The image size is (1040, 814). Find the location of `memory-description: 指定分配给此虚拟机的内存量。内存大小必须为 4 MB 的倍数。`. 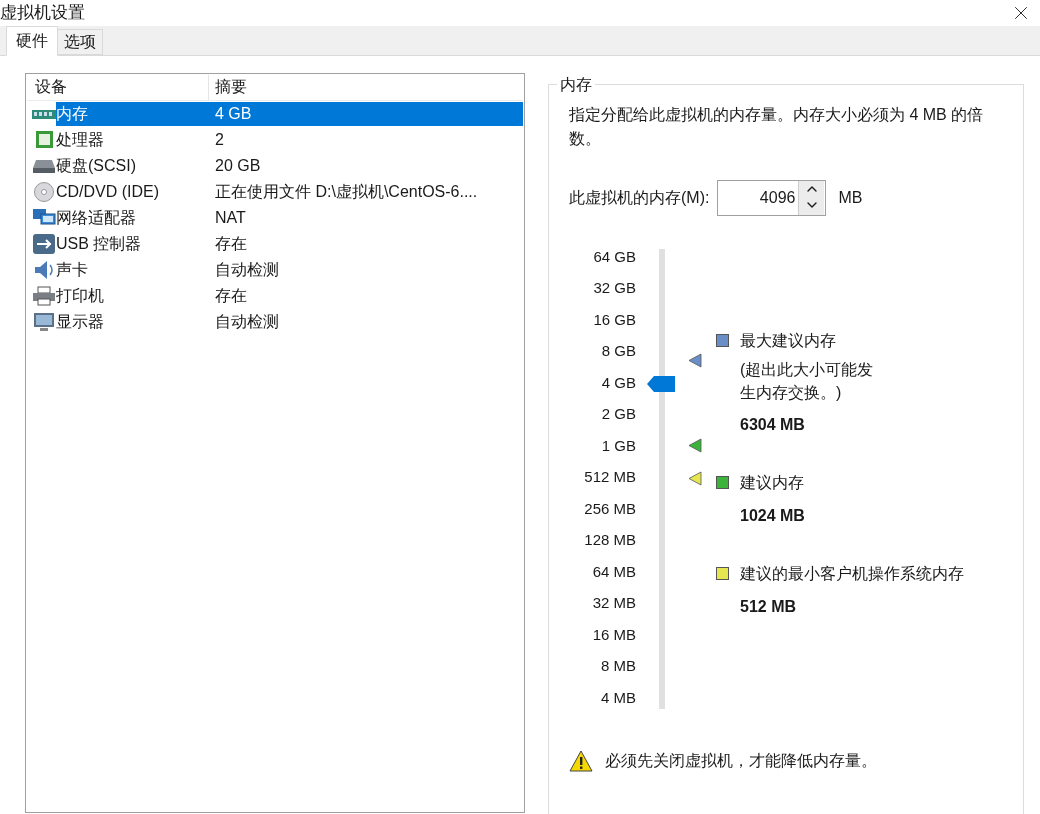

memory-description: 指定分配给此虚拟机的内存量。内存大小必须为 4 MB 的倍数。 is located at coordinates (777, 126).